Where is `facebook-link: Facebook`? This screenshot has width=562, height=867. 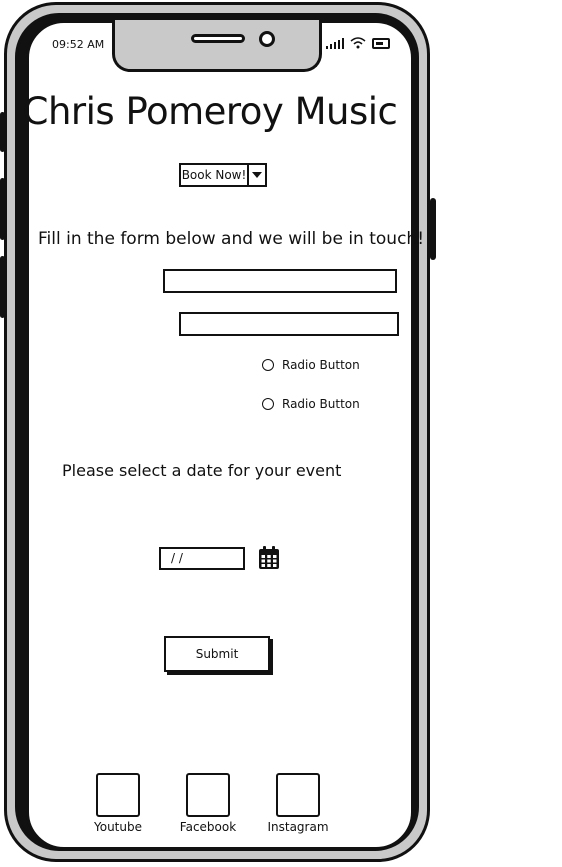
facebook-link: Facebook is located at coordinates (208, 803).